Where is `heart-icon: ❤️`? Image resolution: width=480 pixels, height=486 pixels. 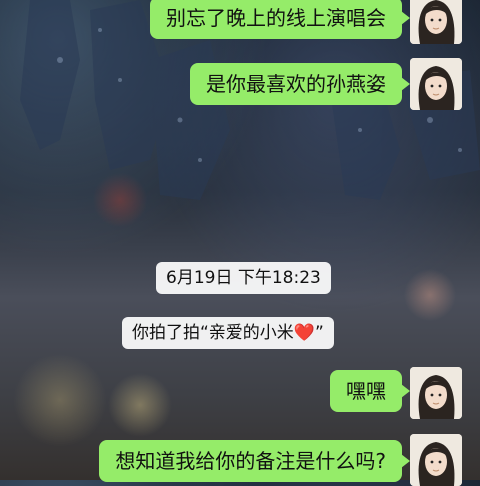 heart-icon: ❤️ is located at coordinates (304, 333).